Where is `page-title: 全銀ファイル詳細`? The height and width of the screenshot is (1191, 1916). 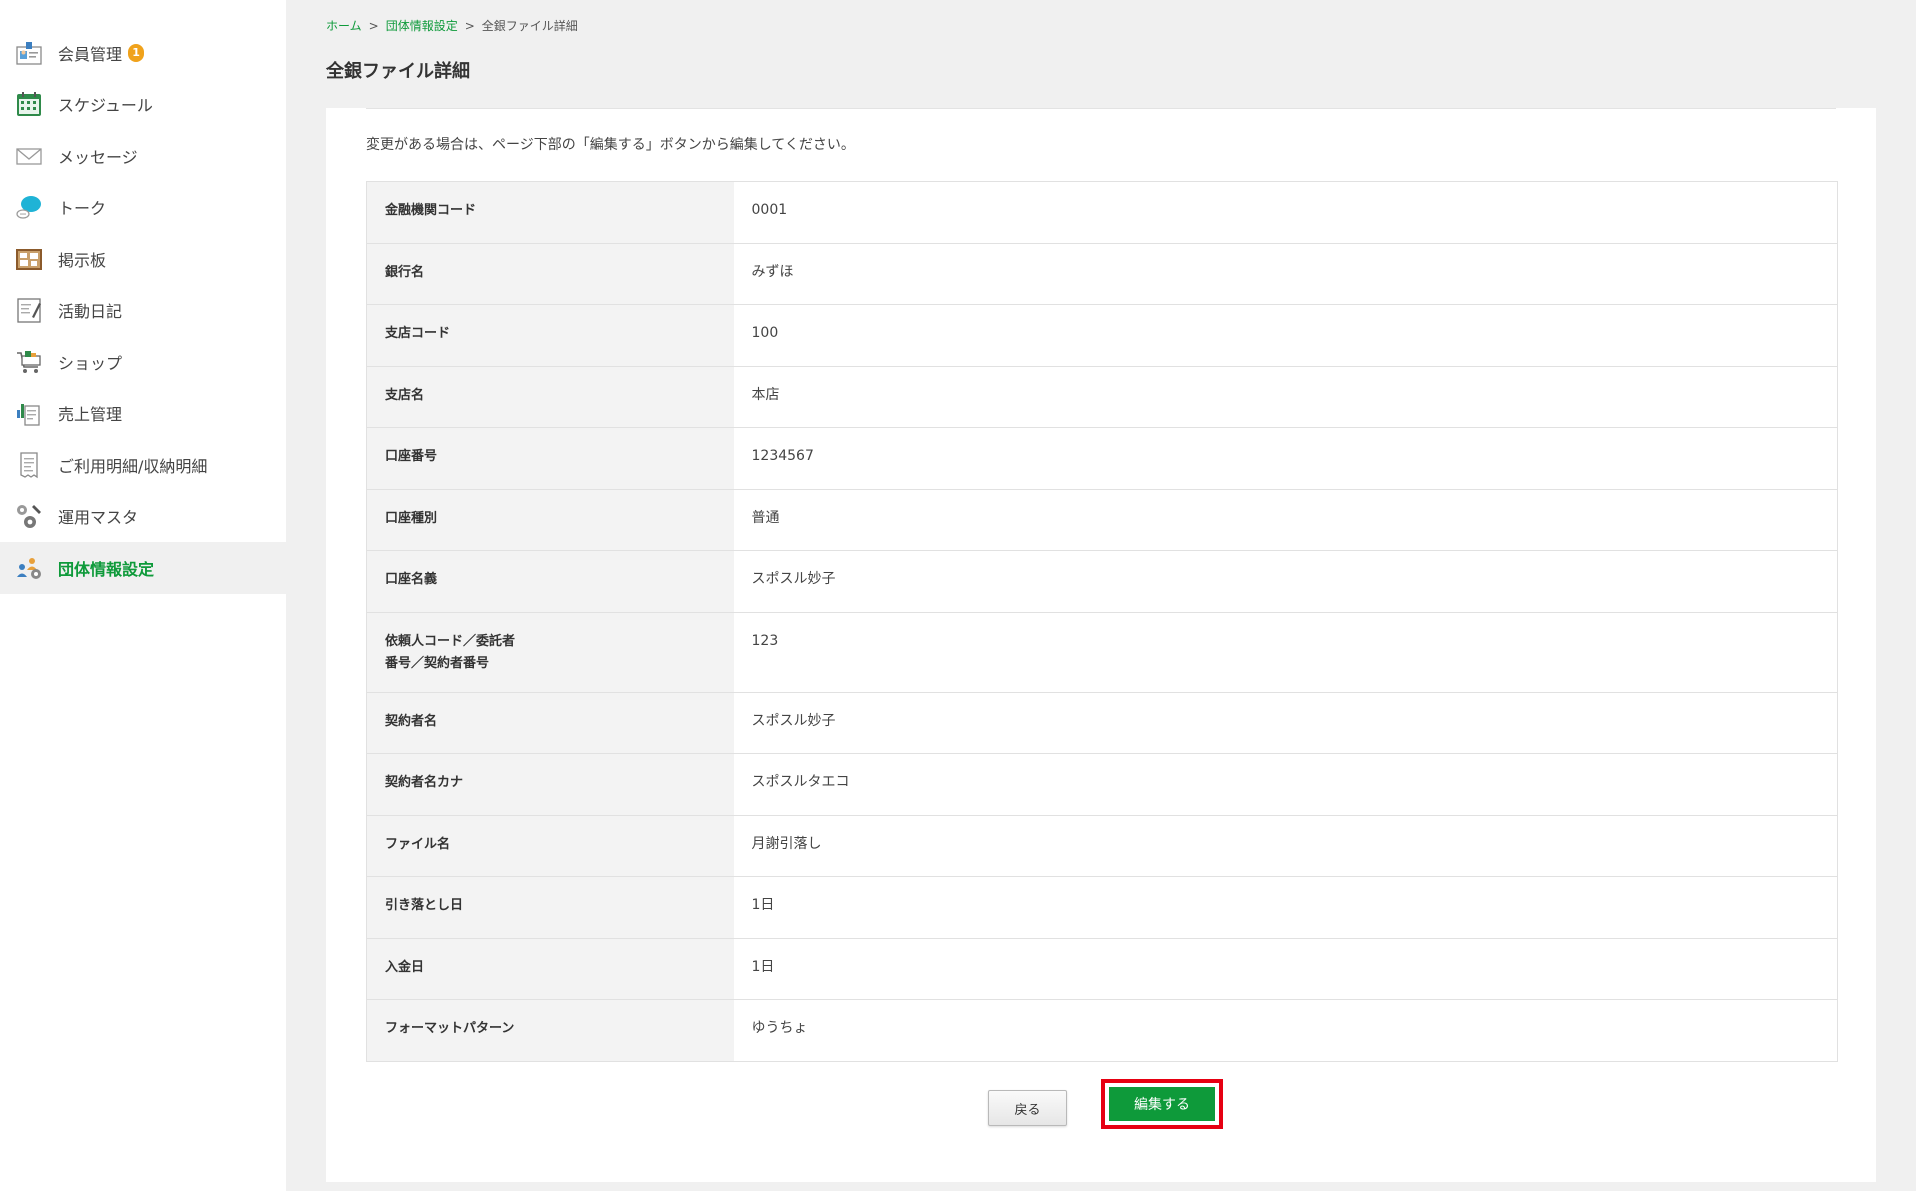 page-title: 全銀ファイル詳細 is located at coordinates (398, 71).